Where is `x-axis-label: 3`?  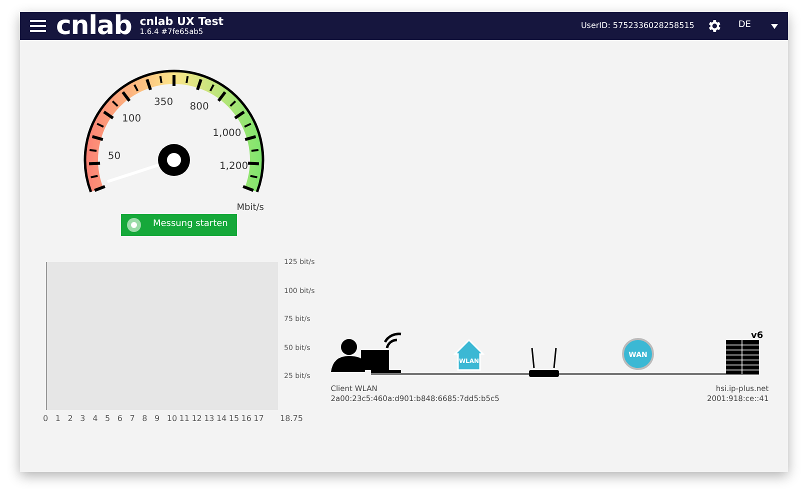 x-axis-label: 3 is located at coordinates (83, 419).